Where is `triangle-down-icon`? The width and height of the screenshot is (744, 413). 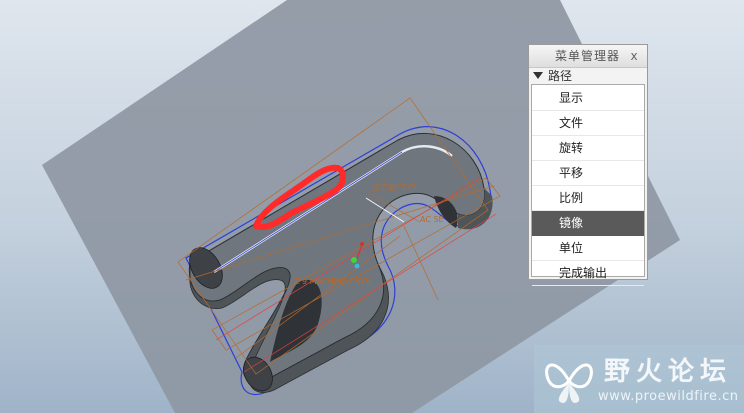
triangle-down-icon is located at coordinates (538, 75).